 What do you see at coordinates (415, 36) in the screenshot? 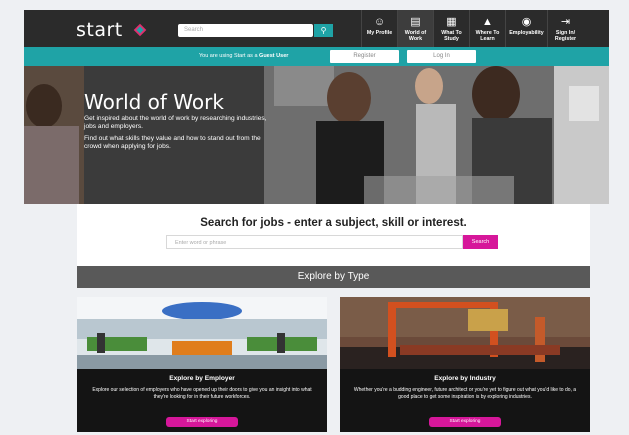
I see `nav-label: World of Work` at bounding box center [415, 36].